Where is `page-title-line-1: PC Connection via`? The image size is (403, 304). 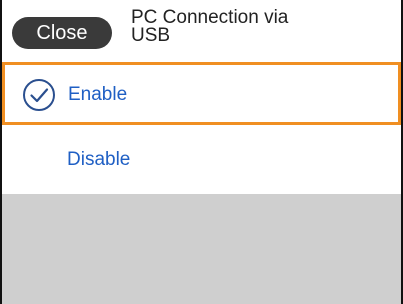 page-title-line-1: PC Connection via is located at coordinates (210, 17).